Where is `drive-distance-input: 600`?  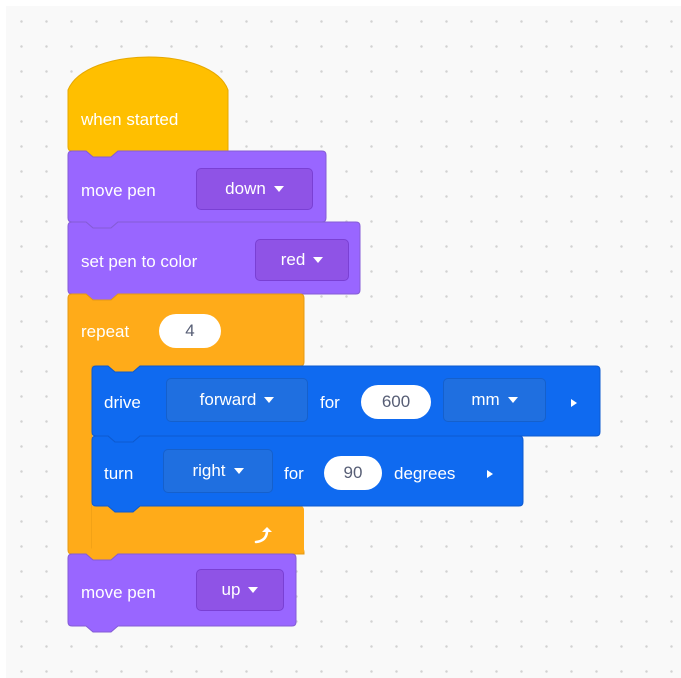
drive-distance-input: 600 is located at coordinates (396, 402).